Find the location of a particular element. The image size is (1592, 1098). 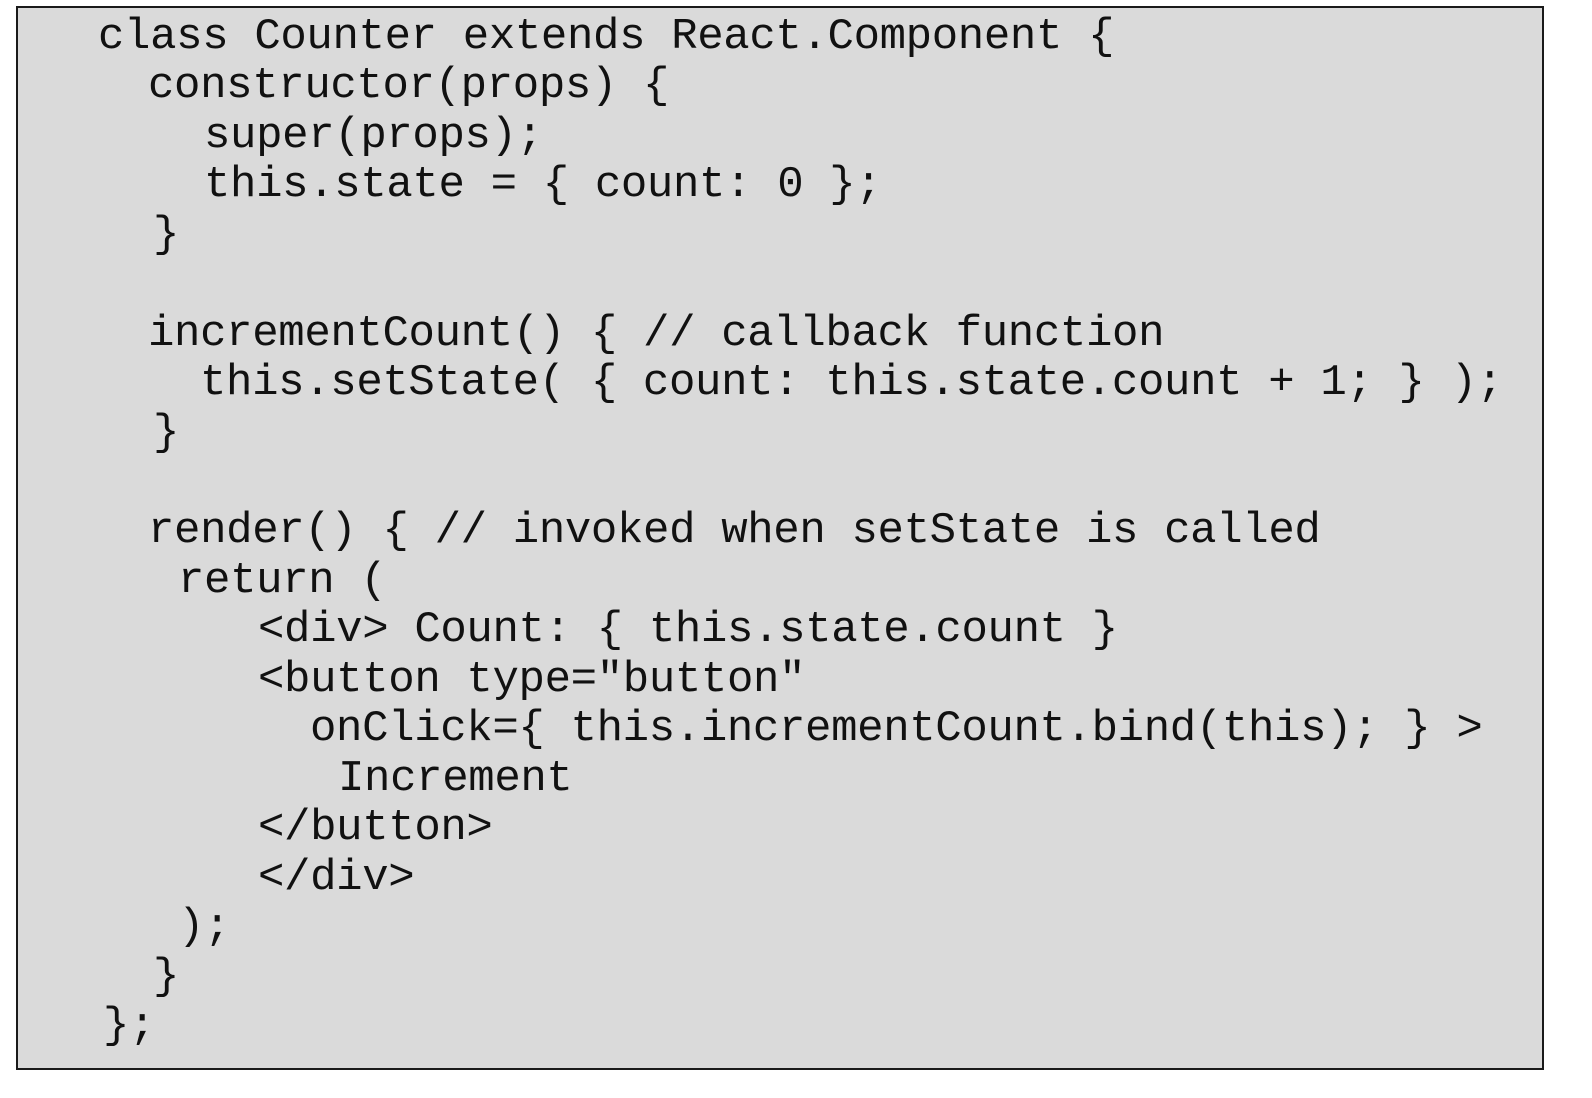

code-line-12: return ( is located at coordinates (282, 581).